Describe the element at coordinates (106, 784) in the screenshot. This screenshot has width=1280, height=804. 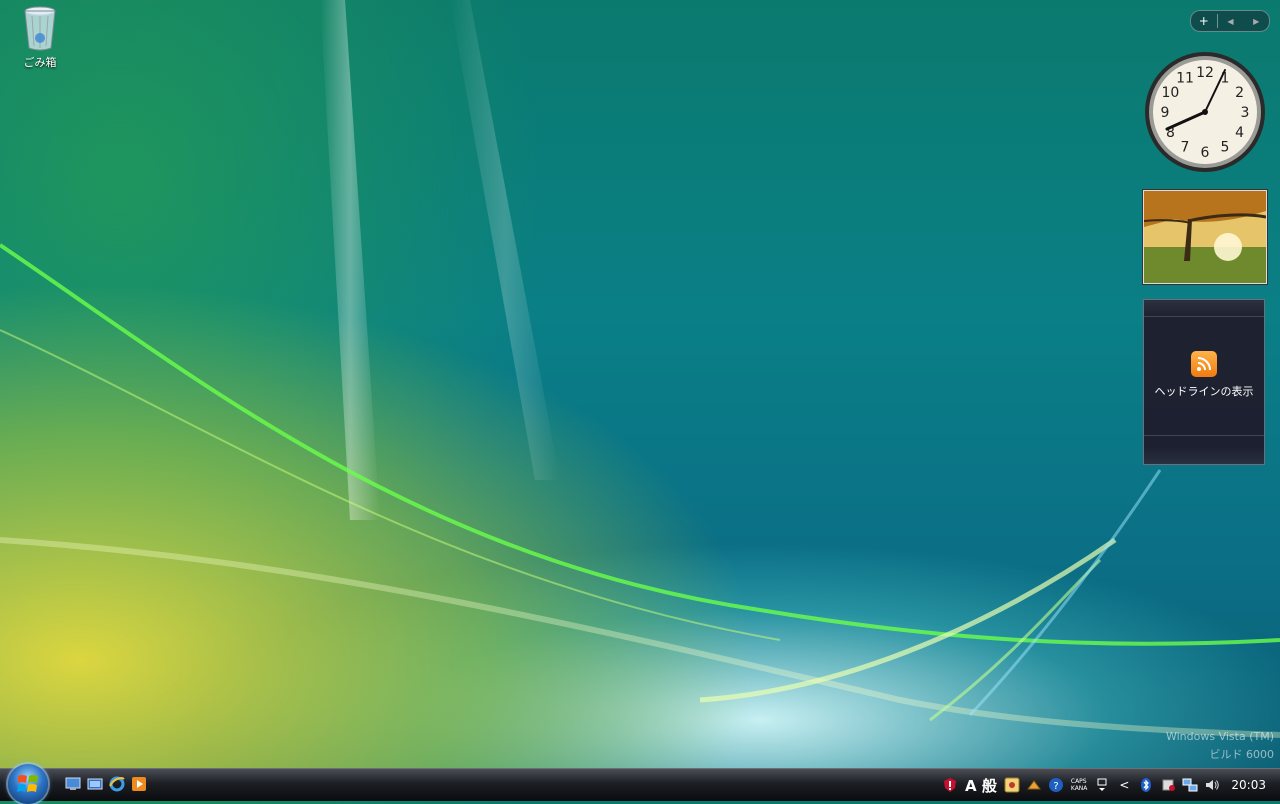
I see `quick-launch` at that location.